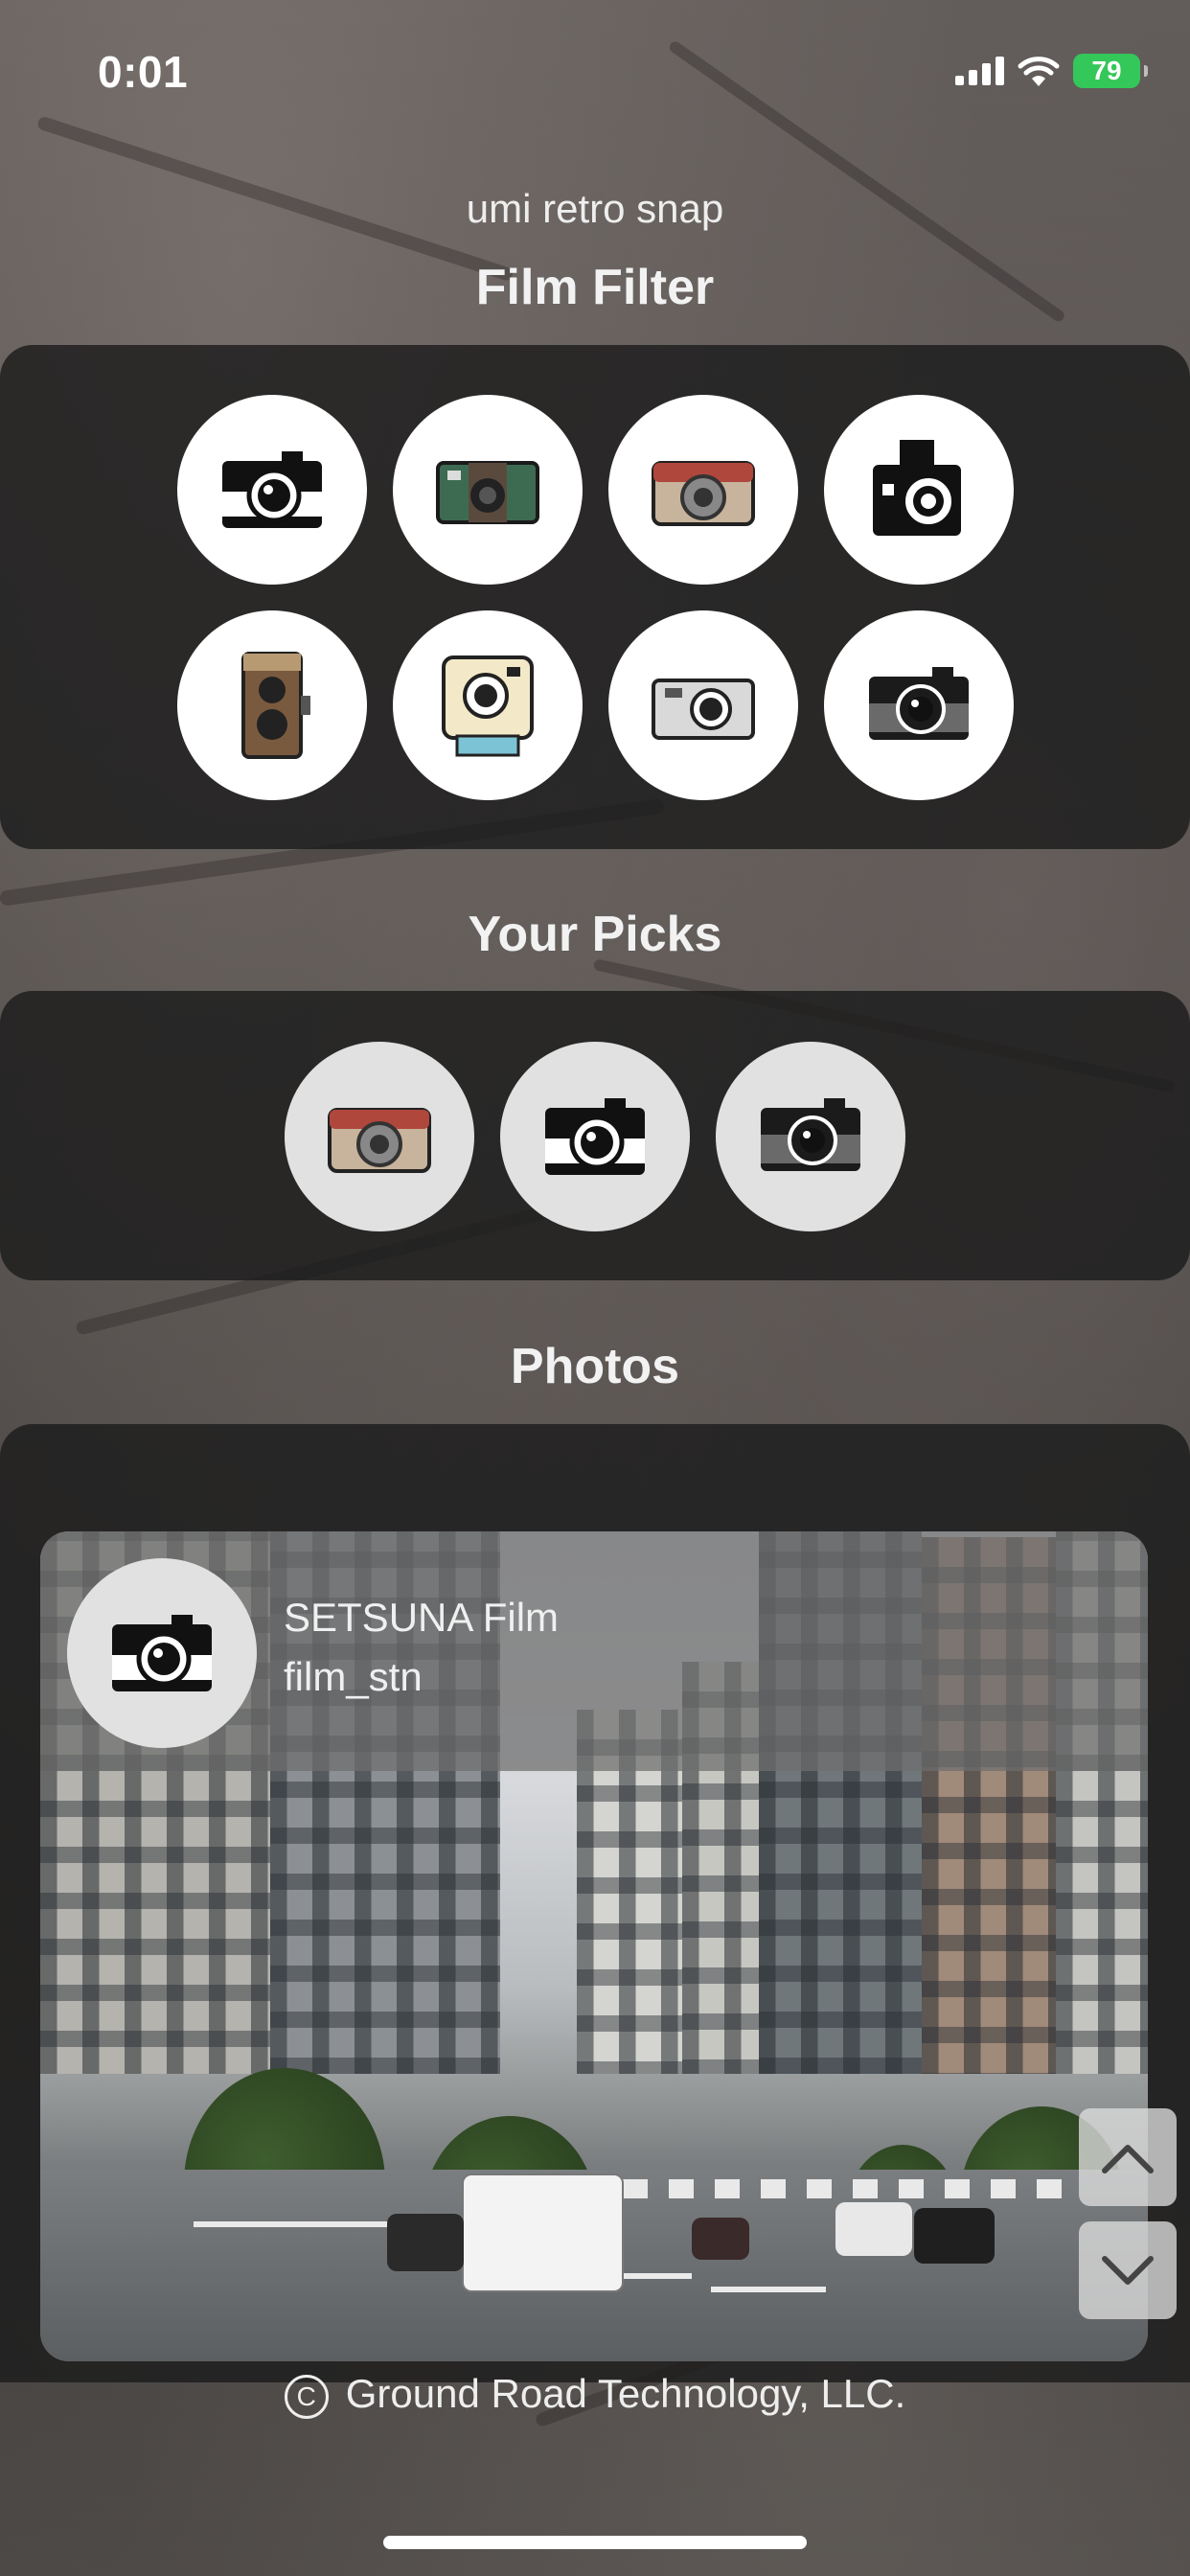 Image resolution: width=1190 pixels, height=2576 pixels. I want to click on your-picks-title: Your Picks, so click(595, 934).